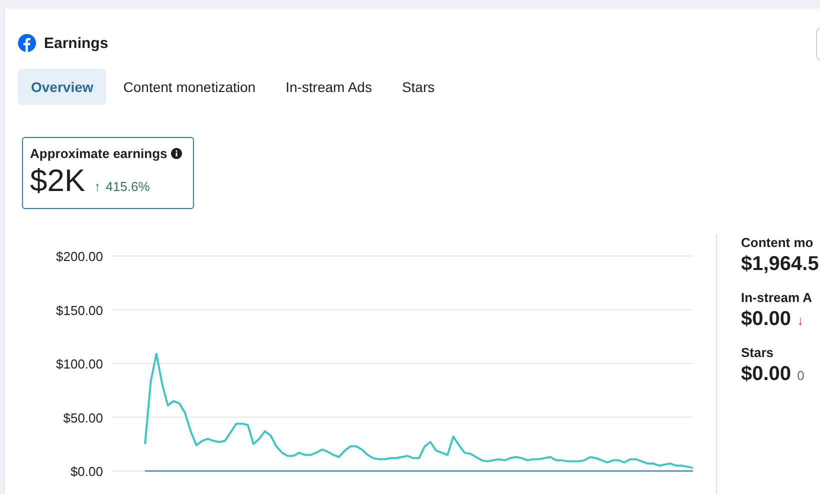 Image resolution: width=820 pixels, height=494 pixels. Describe the element at coordinates (86, 471) in the screenshot. I see `y-axis-label: $0.00` at that location.